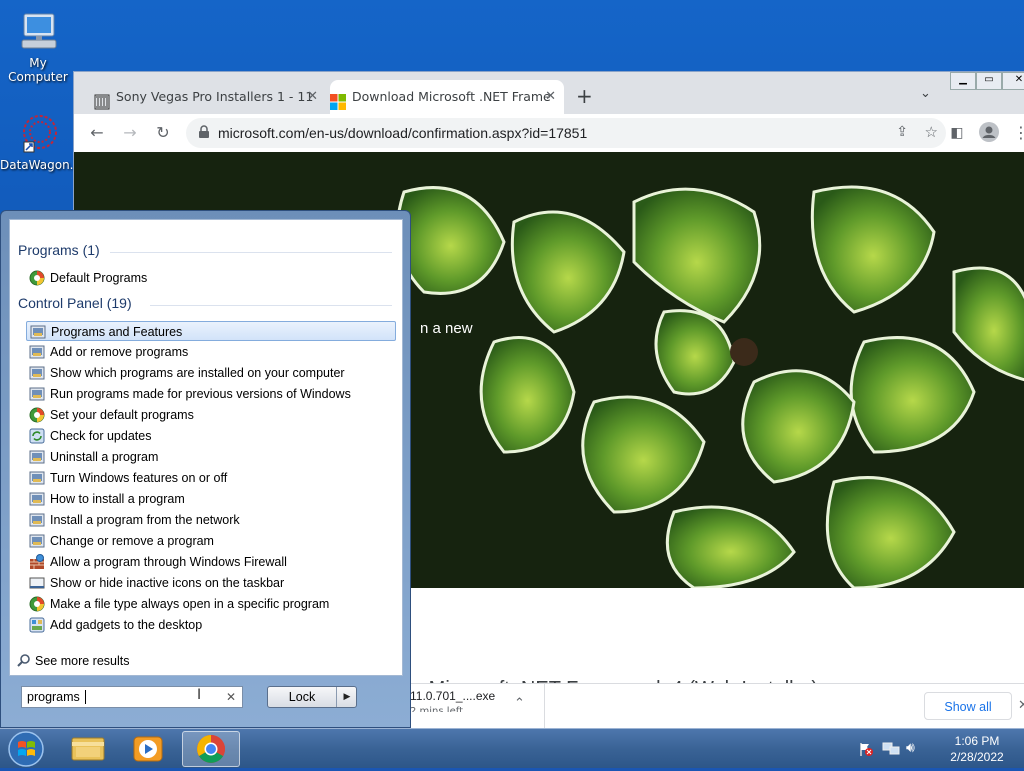 This screenshot has width=1024, height=771. Describe the element at coordinates (436, 709) in the screenshot. I see `download-status: 2 mins left` at that location.